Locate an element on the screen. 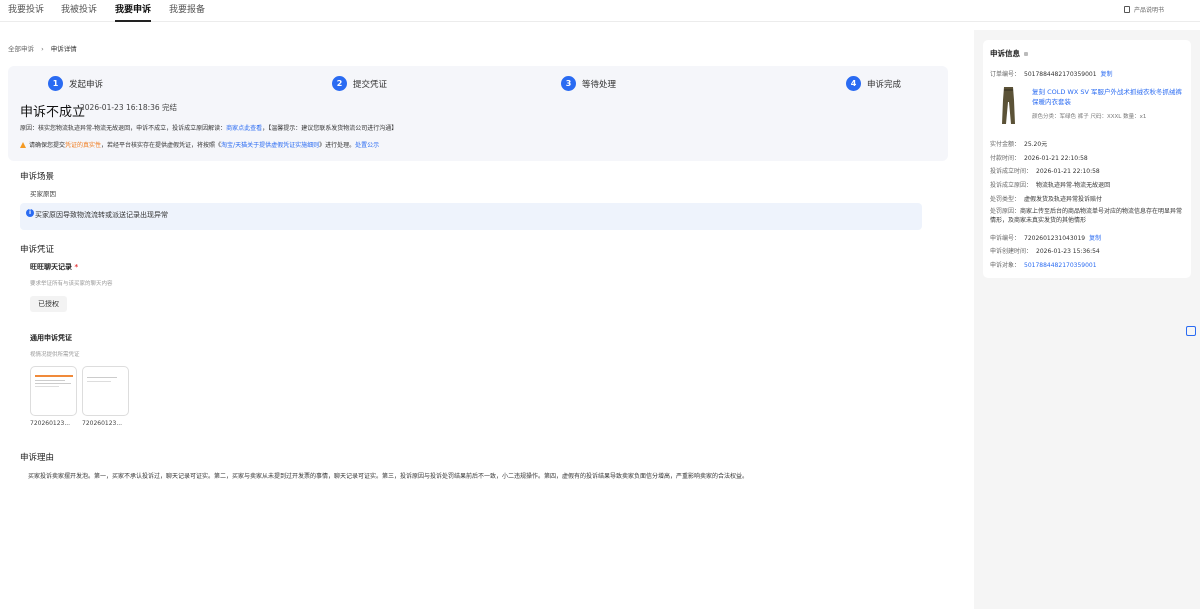 This screenshot has width=1200, height=609. share-icon is located at coordinates (1191, 331).